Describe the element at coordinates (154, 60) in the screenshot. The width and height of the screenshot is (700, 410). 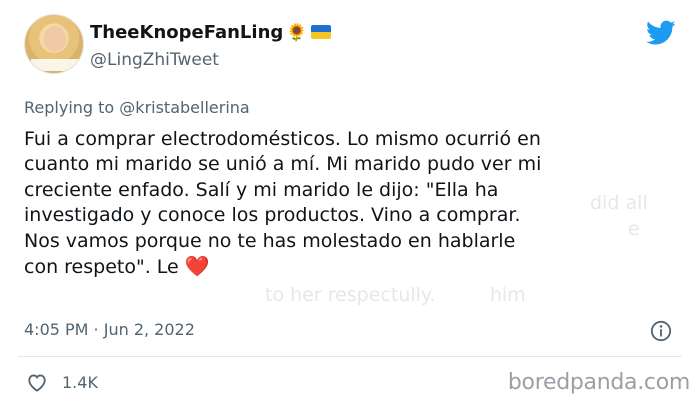
I see `author-handle: @LingZhiTweet` at that location.